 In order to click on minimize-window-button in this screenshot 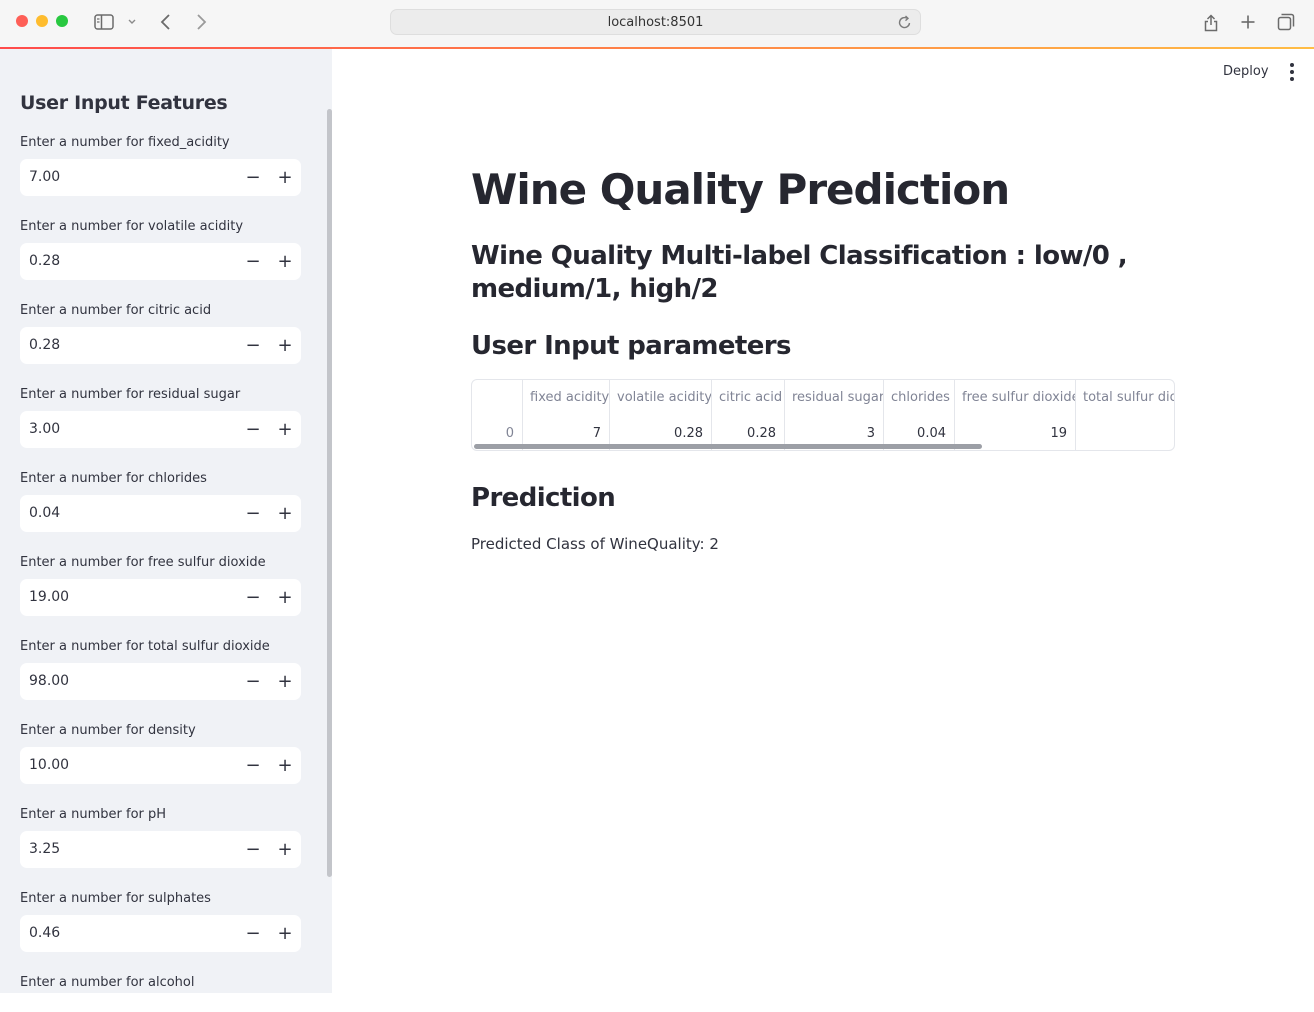, I will do `click(42, 21)`.